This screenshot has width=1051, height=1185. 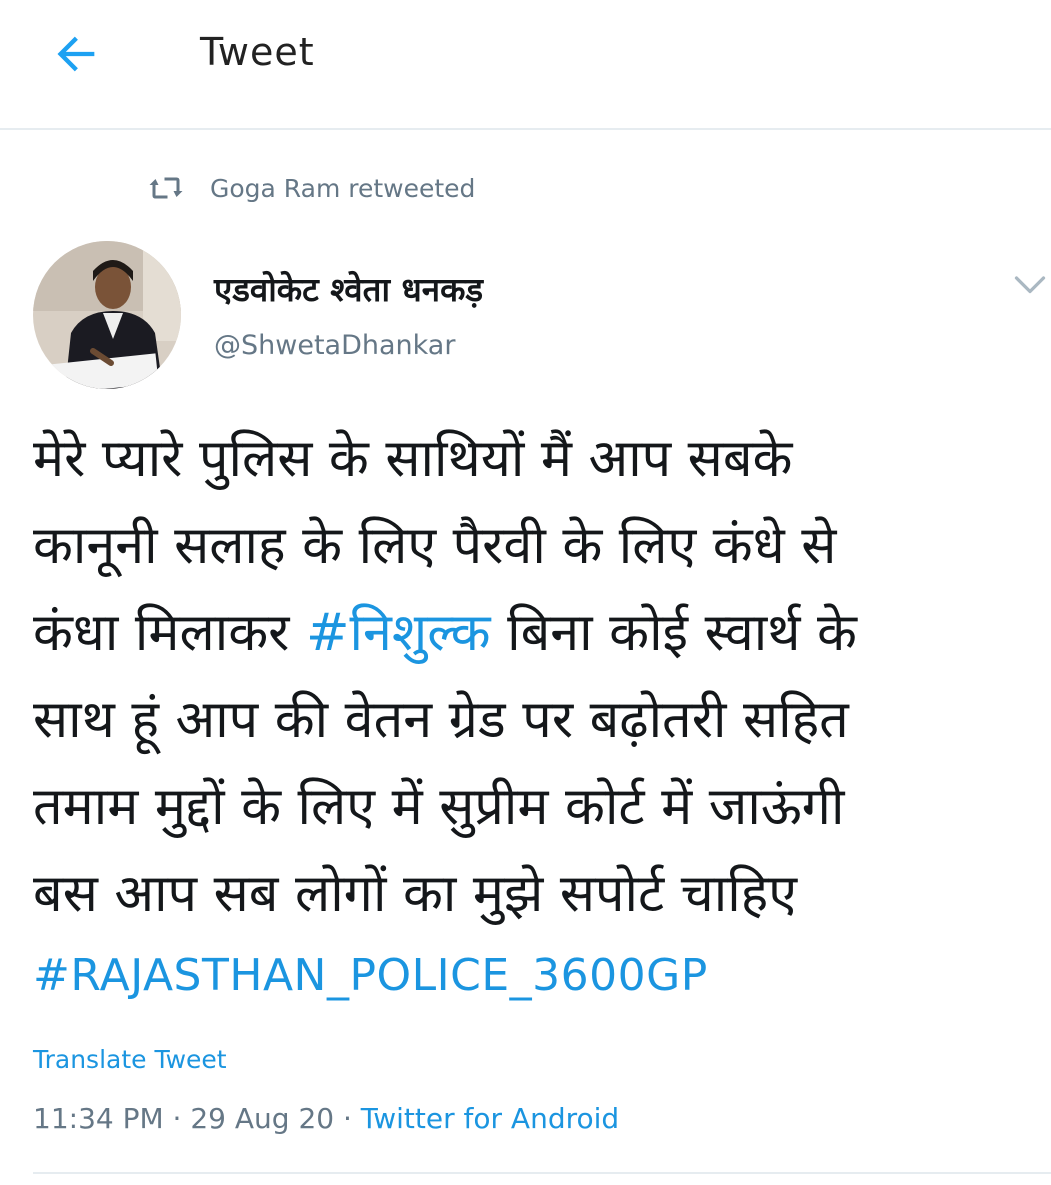 I want to click on translate-tweet-link: Translate Tweet, so click(x=130, y=1059).